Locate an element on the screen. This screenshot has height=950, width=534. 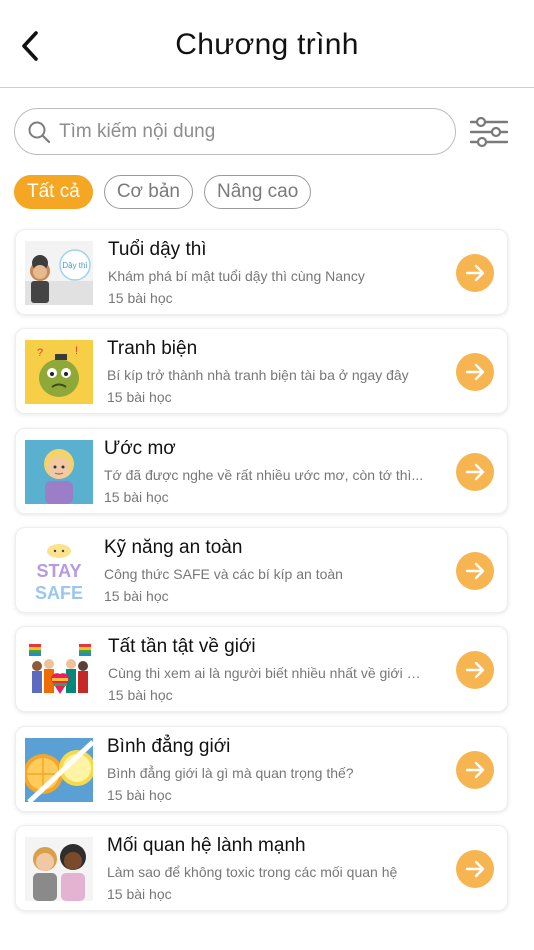
filter-chips: Tất cả Cơ bản Nâng cao is located at coordinates (163, 193).